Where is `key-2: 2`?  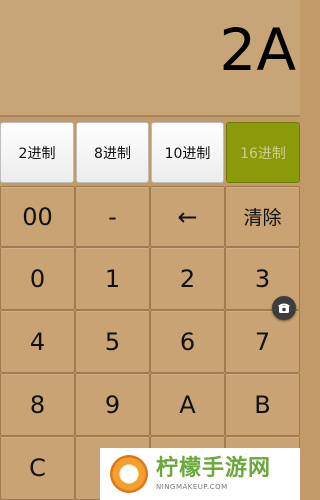
key-2: 2 is located at coordinates (187, 278).